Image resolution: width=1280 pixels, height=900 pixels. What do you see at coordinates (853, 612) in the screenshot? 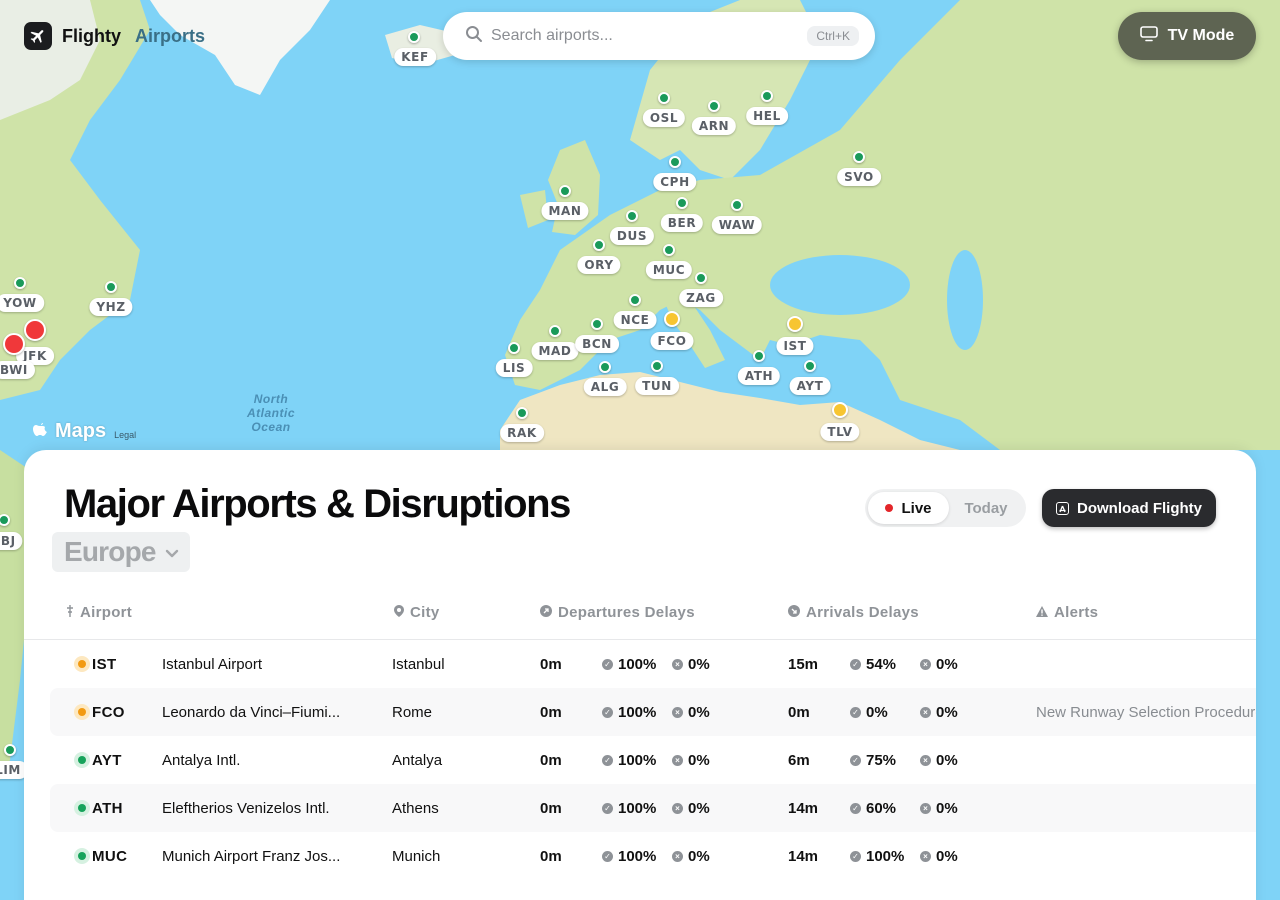
I see `column-arrivals: Arrivals Delays` at bounding box center [853, 612].